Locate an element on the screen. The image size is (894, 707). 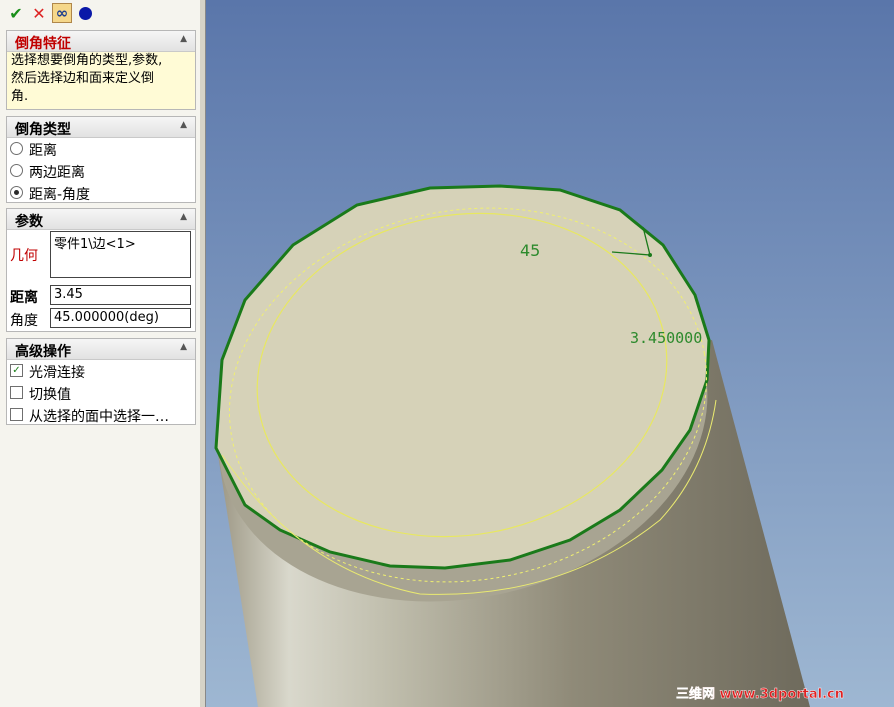
radio-distance: 距离 is located at coordinates (101, 149).